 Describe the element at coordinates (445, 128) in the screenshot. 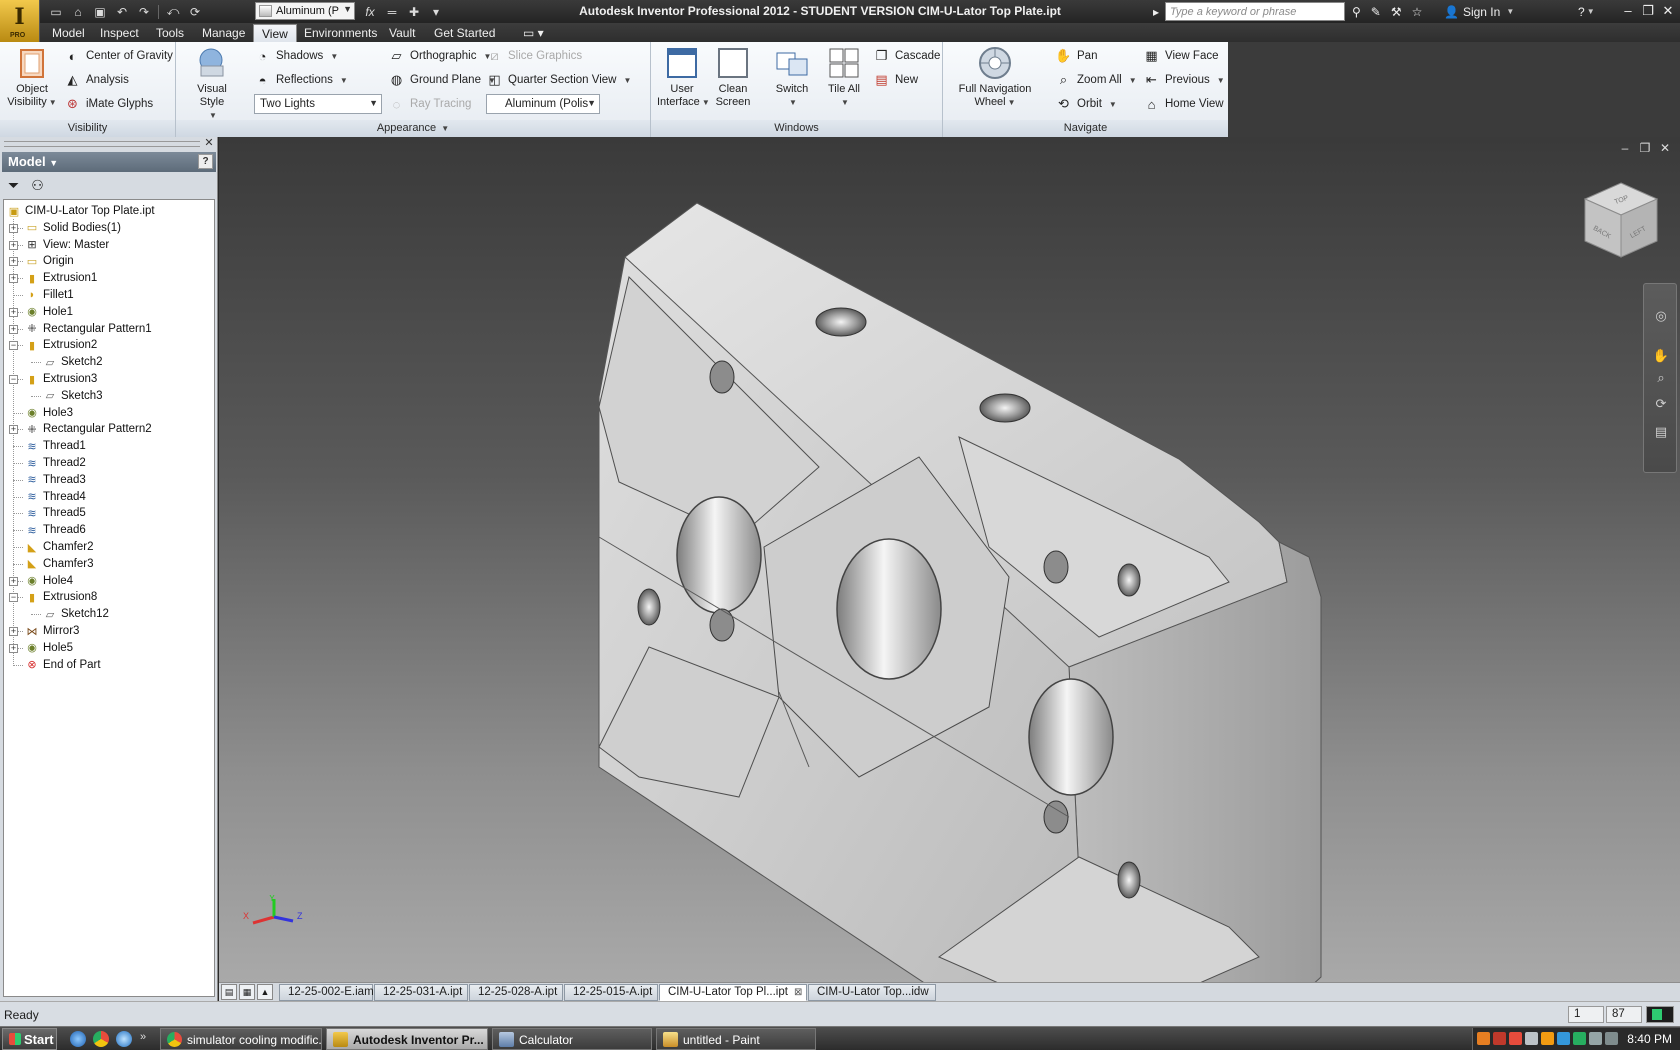

I see `chevron-down-icon: ▼` at that location.